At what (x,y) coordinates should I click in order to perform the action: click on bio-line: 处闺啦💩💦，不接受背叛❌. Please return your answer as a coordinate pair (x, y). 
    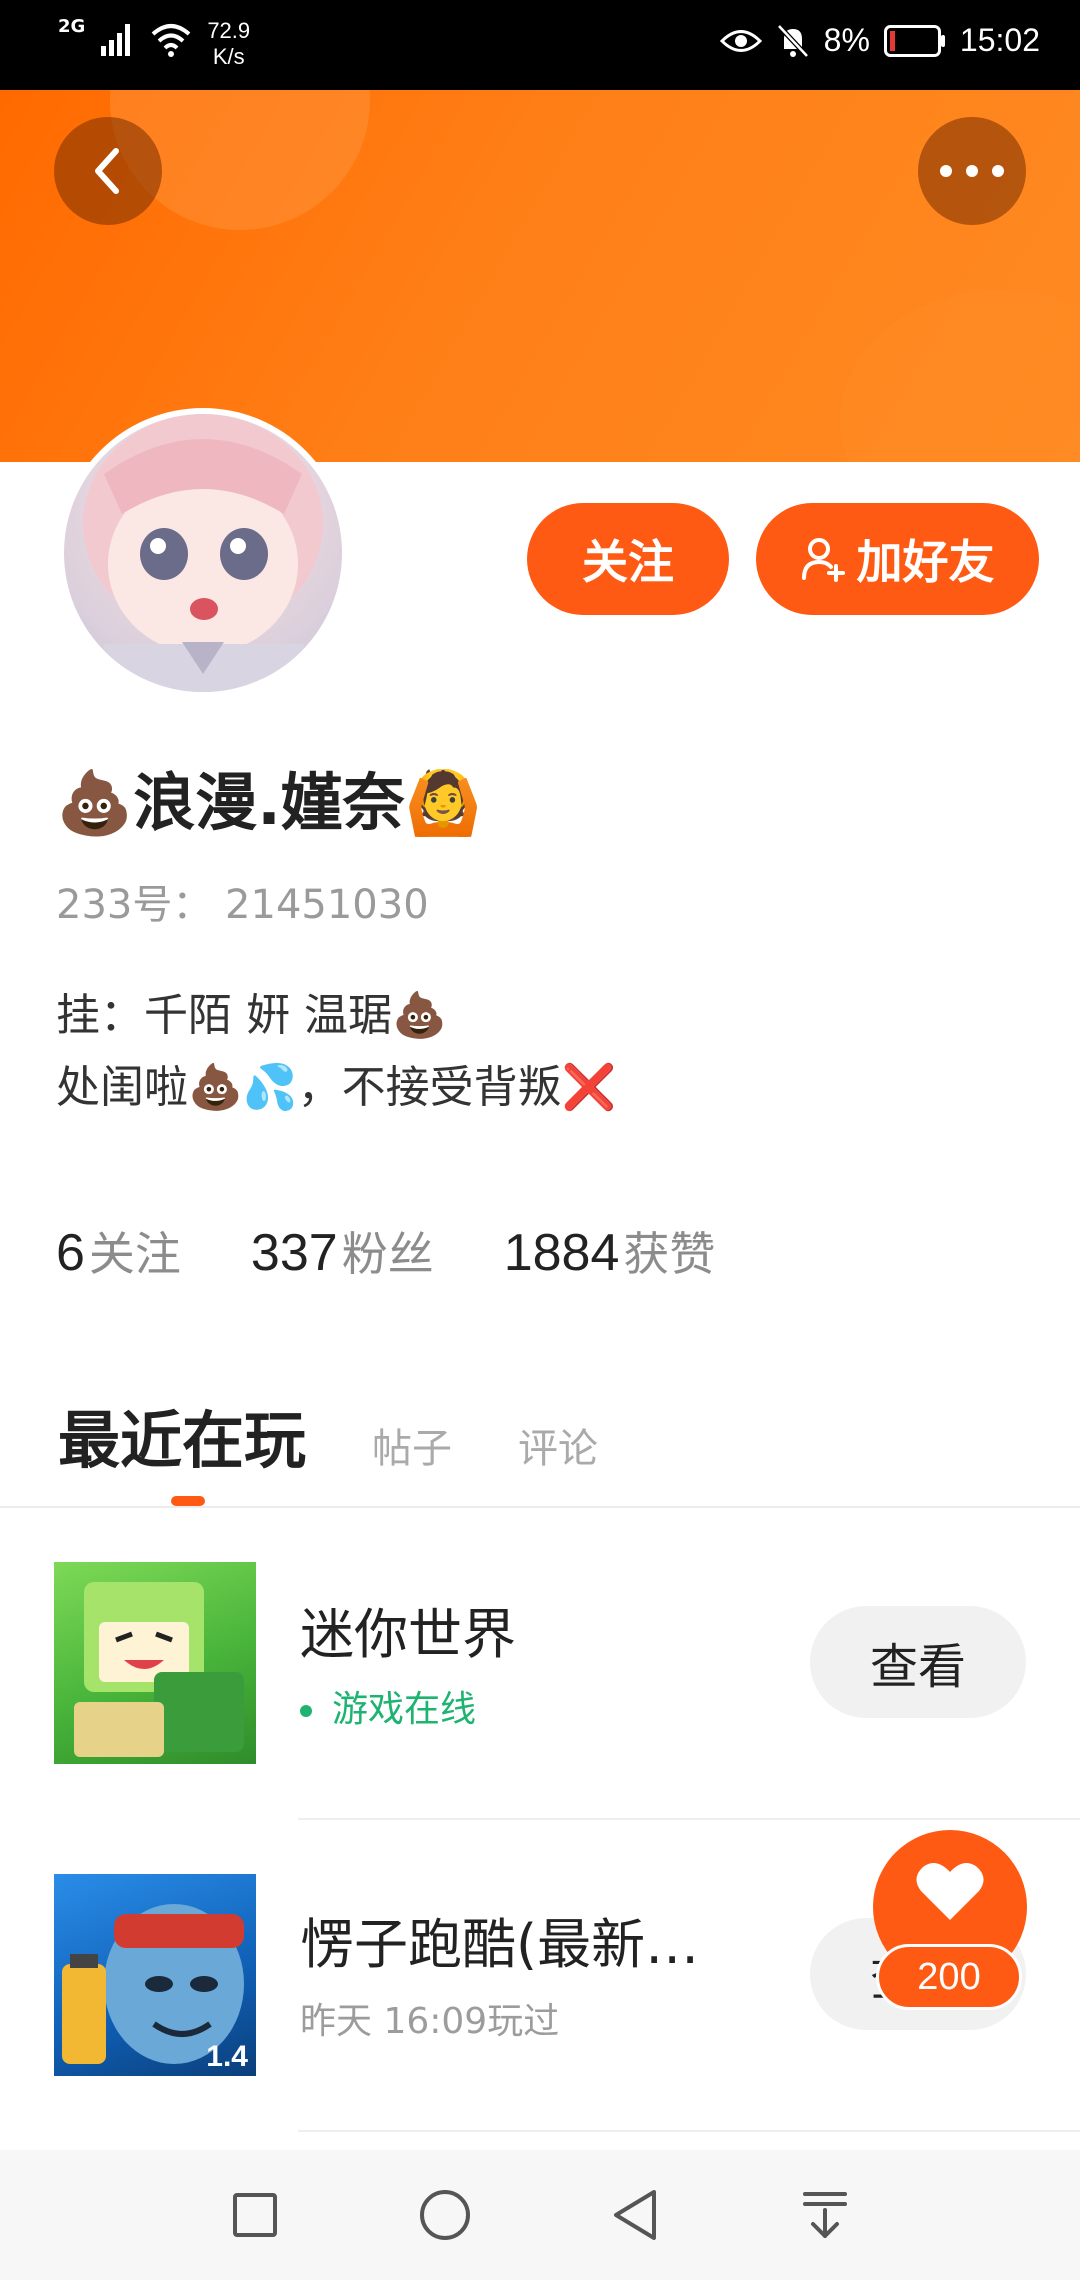
    Looking at the image, I should click on (336, 1087).